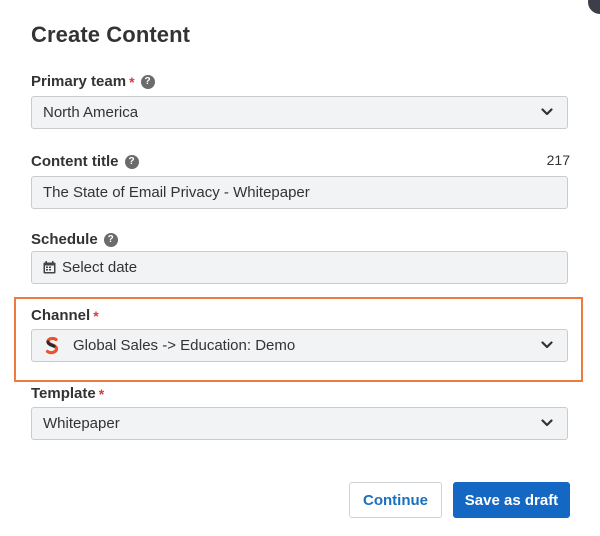 This screenshot has width=600, height=536. Describe the element at coordinates (558, 160) in the screenshot. I see `character-counter: 217` at that location.